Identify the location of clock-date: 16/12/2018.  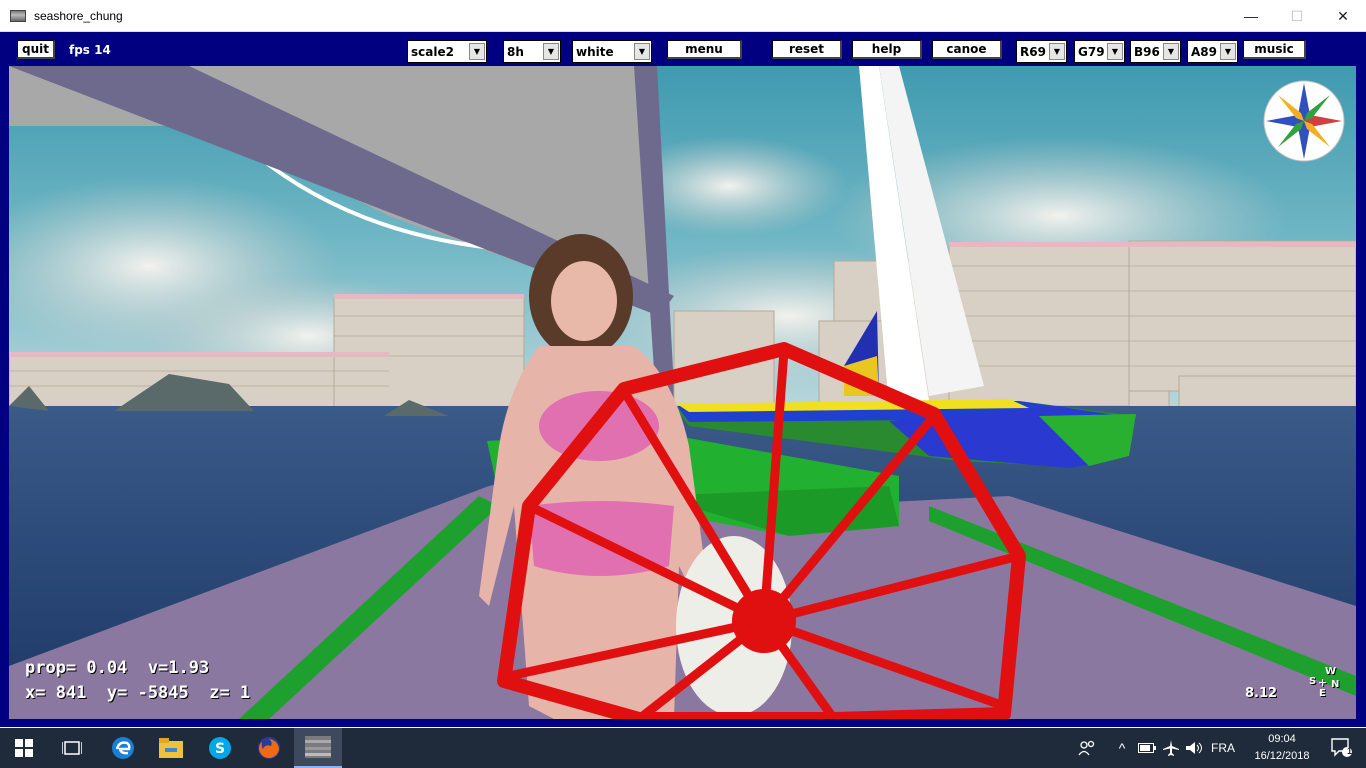
(1282, 756).